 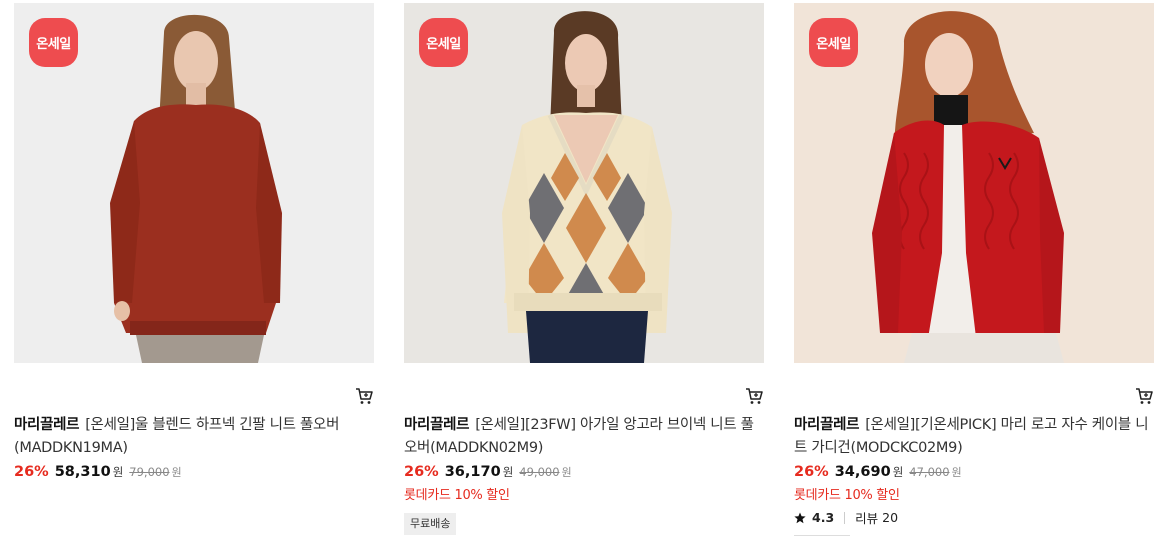 I want to click on rating-score: 4.3, so click(x=823, y=517).